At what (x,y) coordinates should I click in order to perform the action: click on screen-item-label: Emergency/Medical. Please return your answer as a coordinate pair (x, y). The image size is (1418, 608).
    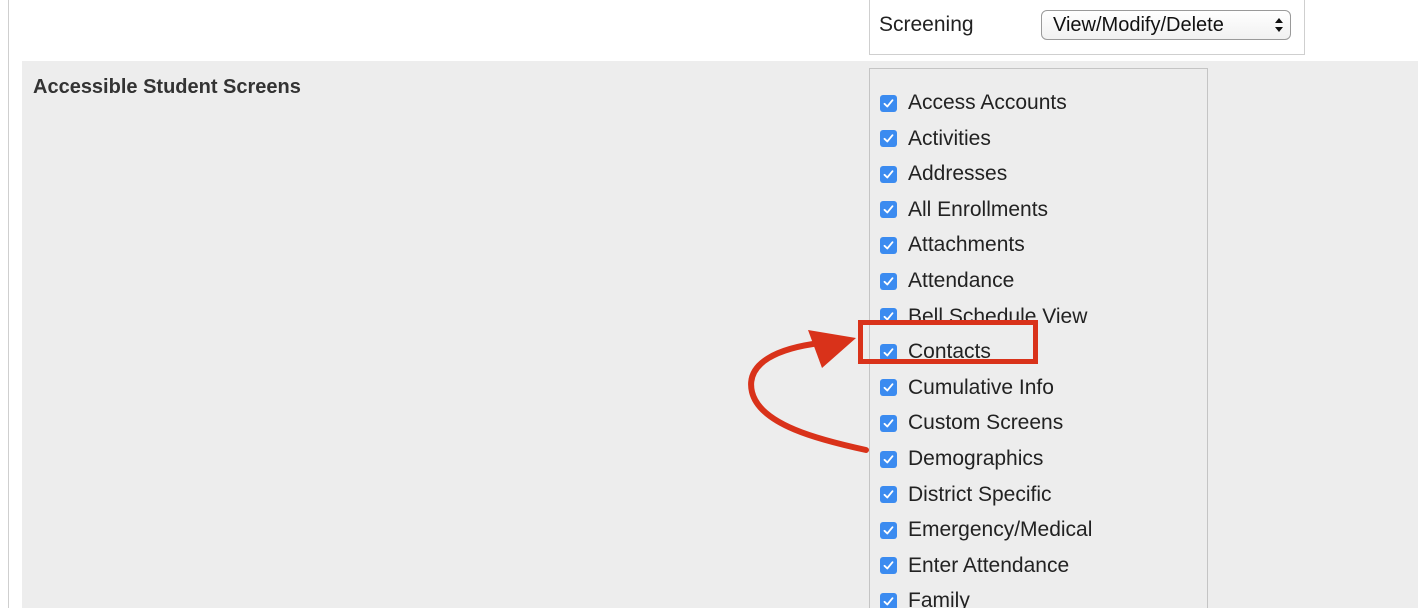
    Looking at the image, I should click on (1000, 530).